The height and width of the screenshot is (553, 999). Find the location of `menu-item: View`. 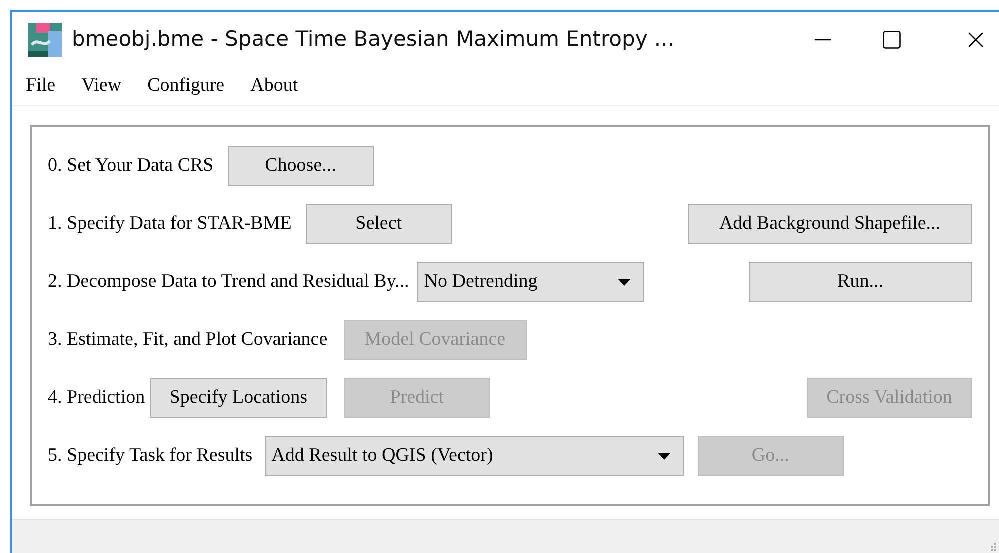

menu-item: View is located at coordinates (102, 86).